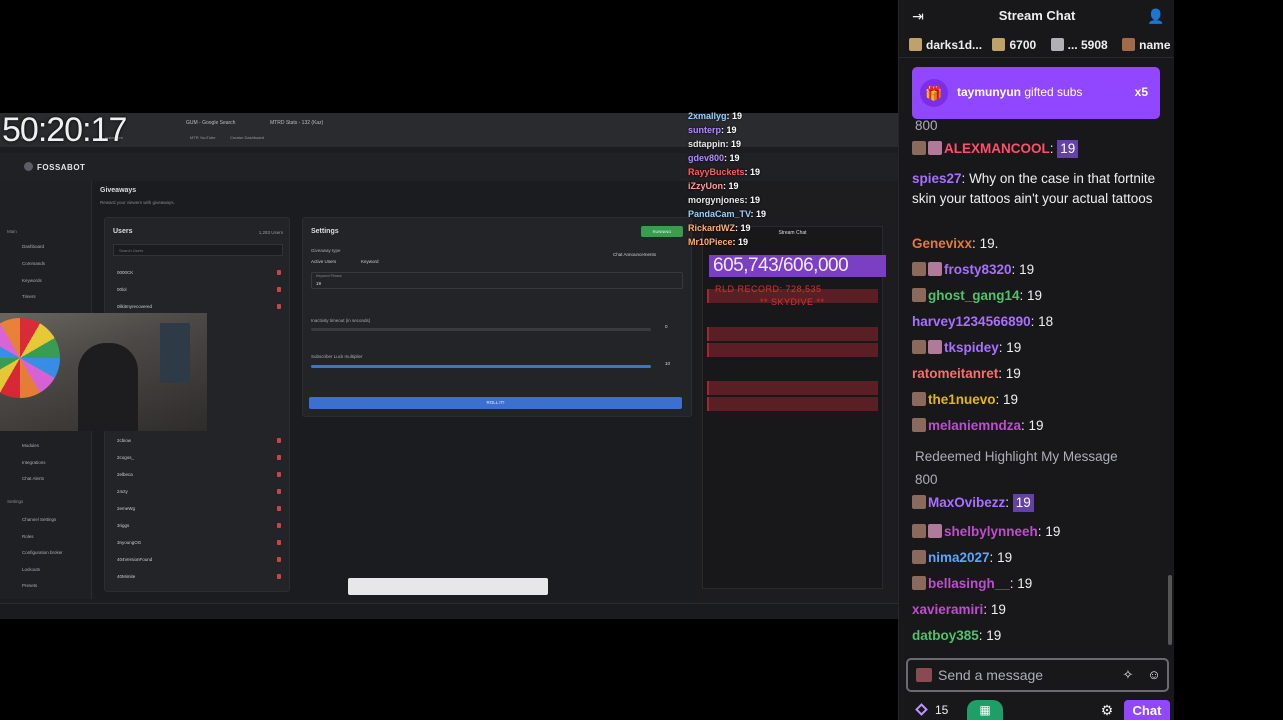 The width and height of the screenshot is (1283, 720). I want to click on cookie-banner, so click(448, 586).